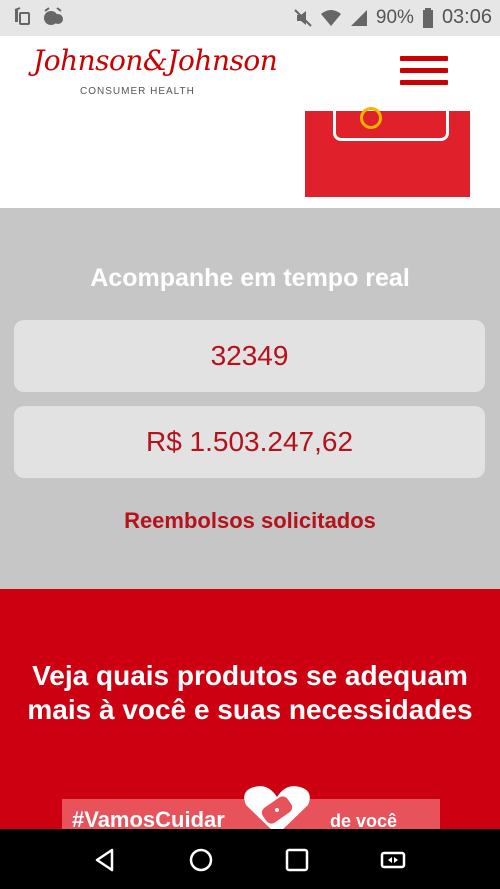 Image resolution: width=500 pixels, height=889 pixels. Describe the element at coordinates (427, 17) in the screenshot. I see `battery-icon` at that location.